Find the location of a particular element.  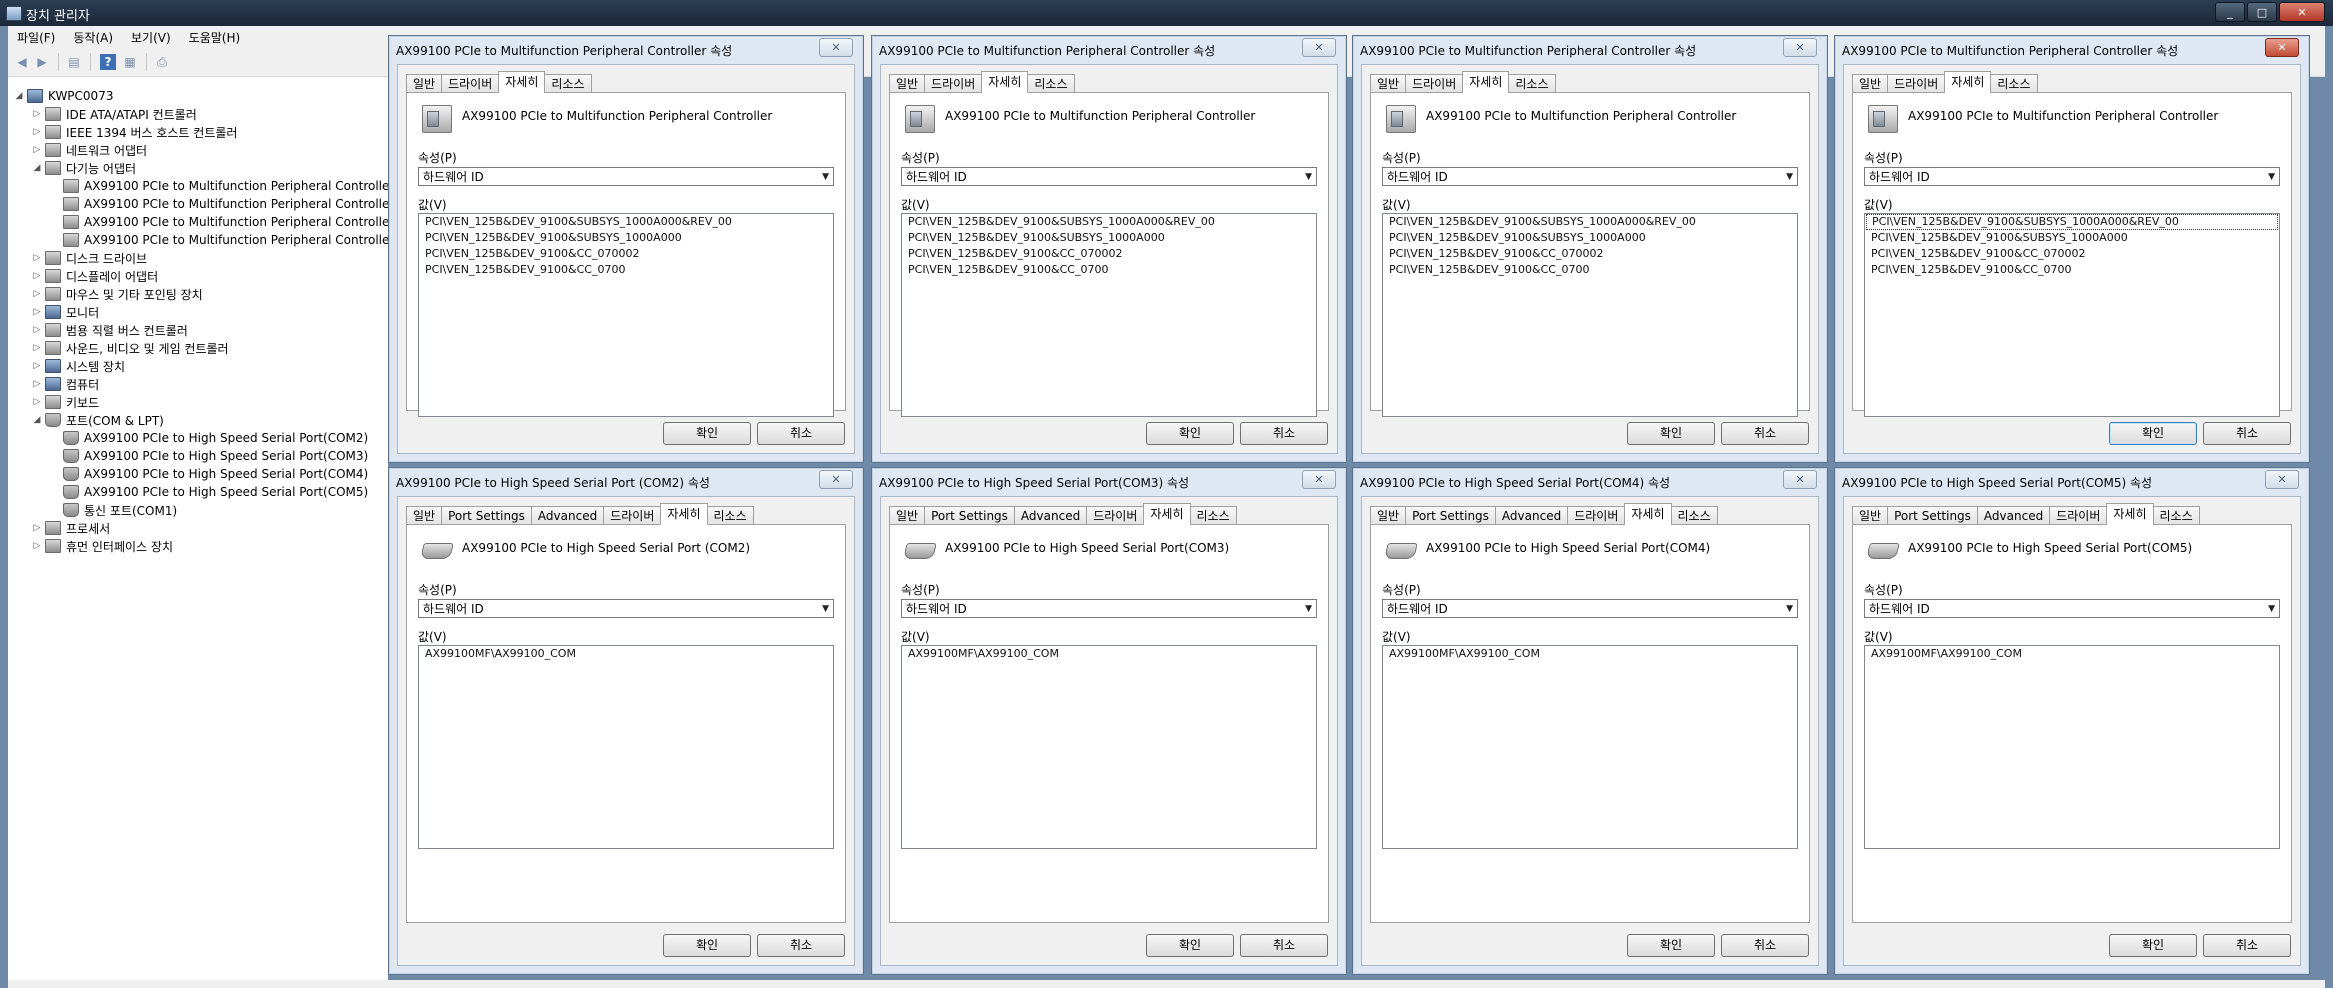

tree-item: ▷ 네트워크 어댑터 is located at coordinates (89, 150).